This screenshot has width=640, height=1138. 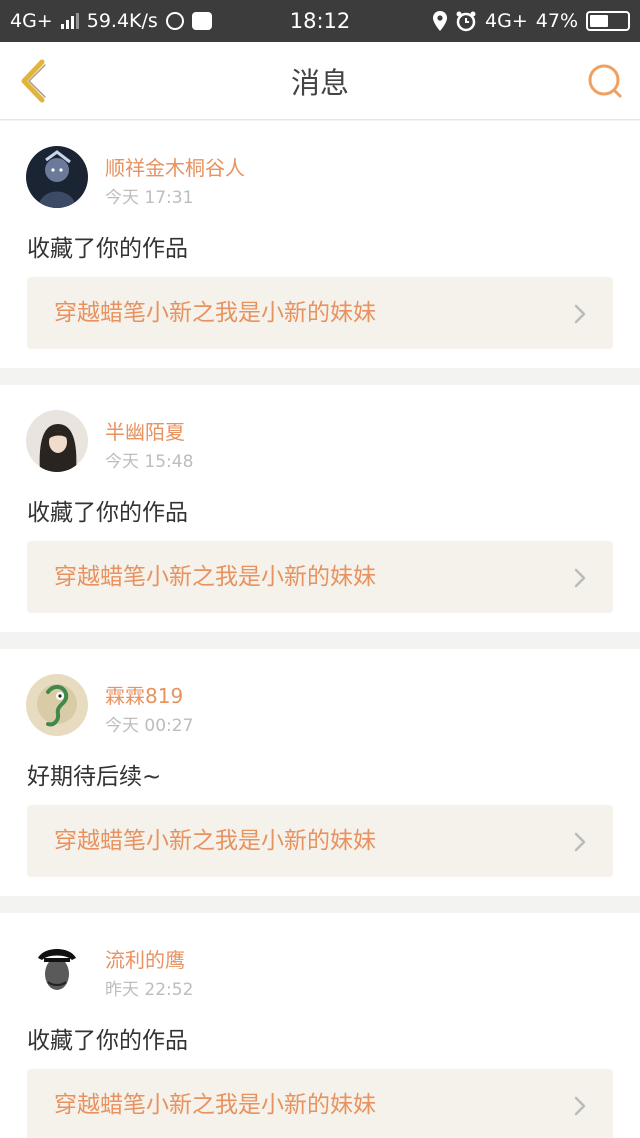 What do you see at coordinates (149, 726) in the screenshot?
I see `message-time: 今天 00:27` at bounding box center [149, 726].